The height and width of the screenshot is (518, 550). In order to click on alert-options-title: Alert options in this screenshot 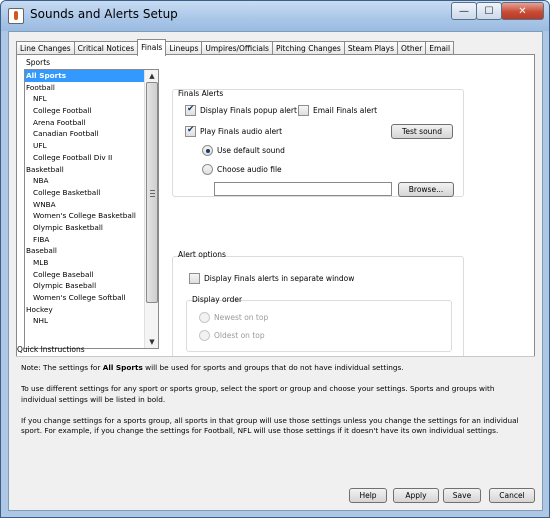, I will do `click(202, 254)`.